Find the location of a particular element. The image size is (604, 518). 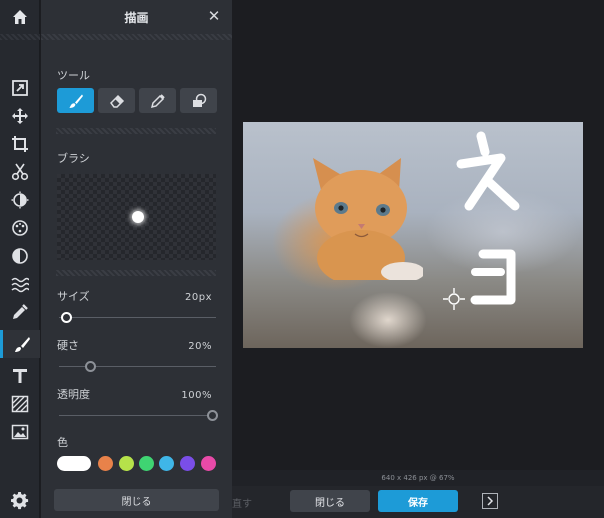

shape-icon is located at coordinates (199, 100).